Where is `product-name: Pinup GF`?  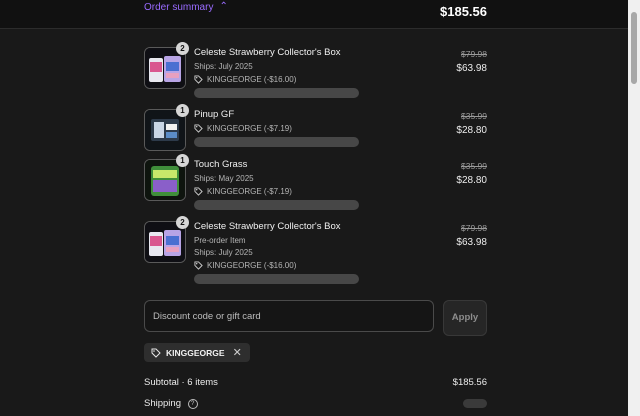 product-name: Pinup GF is located at coordinates (214, 114).